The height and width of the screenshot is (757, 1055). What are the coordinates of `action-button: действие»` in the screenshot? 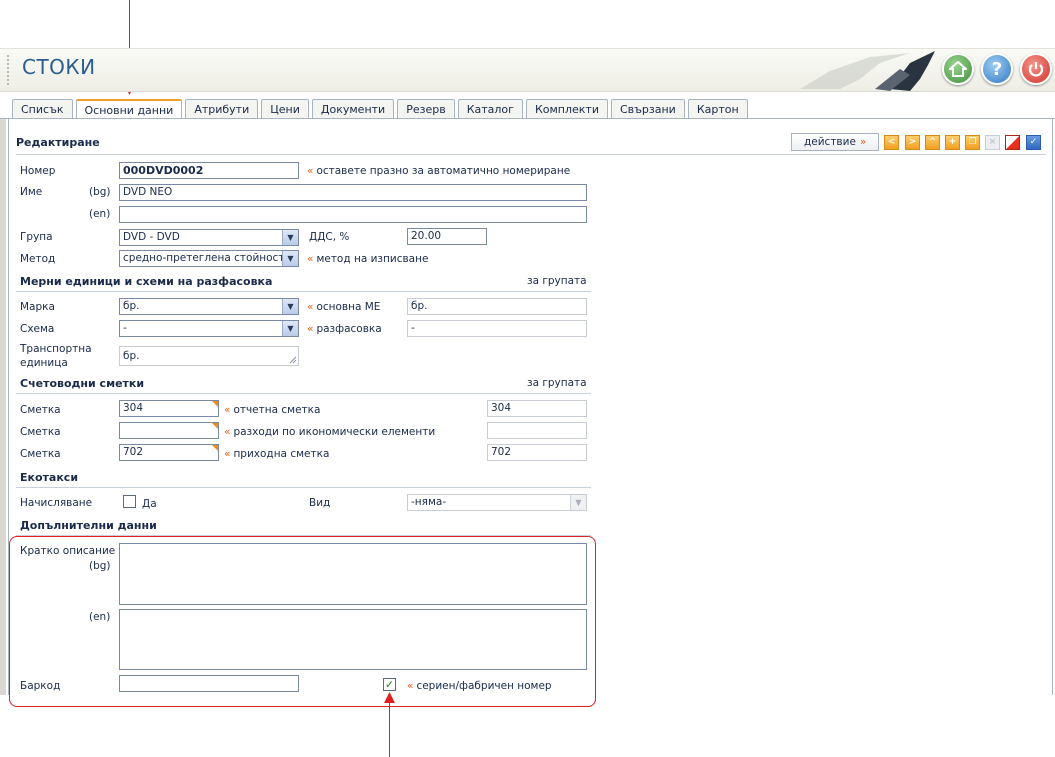 It's located at (835, 142).